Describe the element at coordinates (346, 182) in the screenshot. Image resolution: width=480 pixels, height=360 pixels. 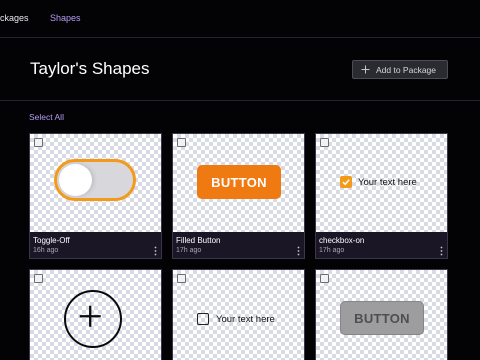
I see `checked-checkbox-icon` at that location.